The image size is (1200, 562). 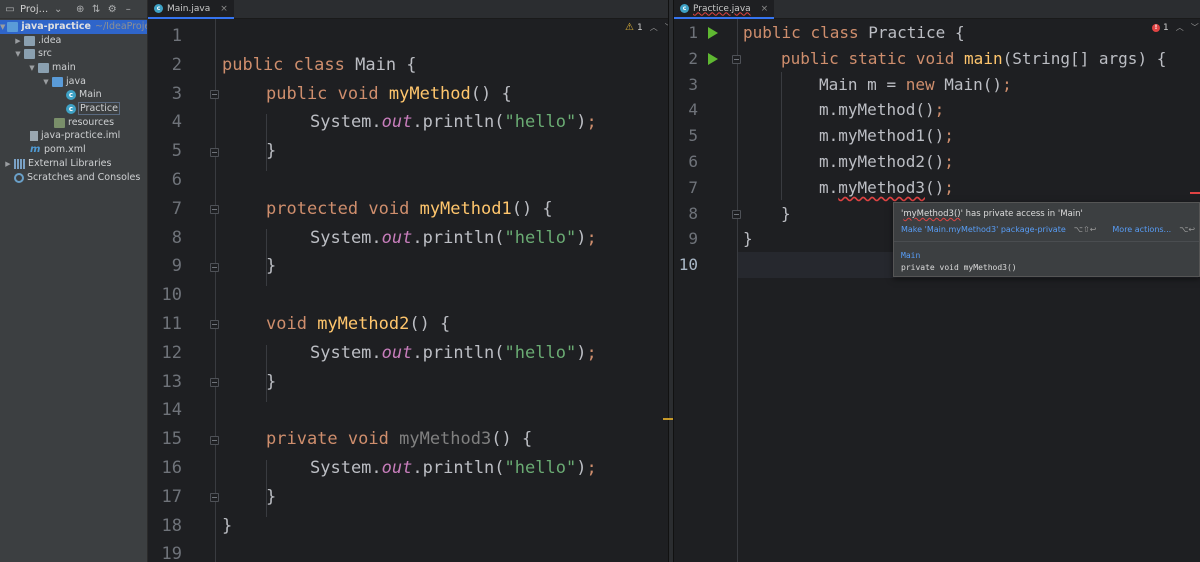 What do you see at coordinates (983, 229) in the screenshot?
I see `make-package-private-link: Make 'Main.myMethod3' package-private` at bounding box center [983, 229].